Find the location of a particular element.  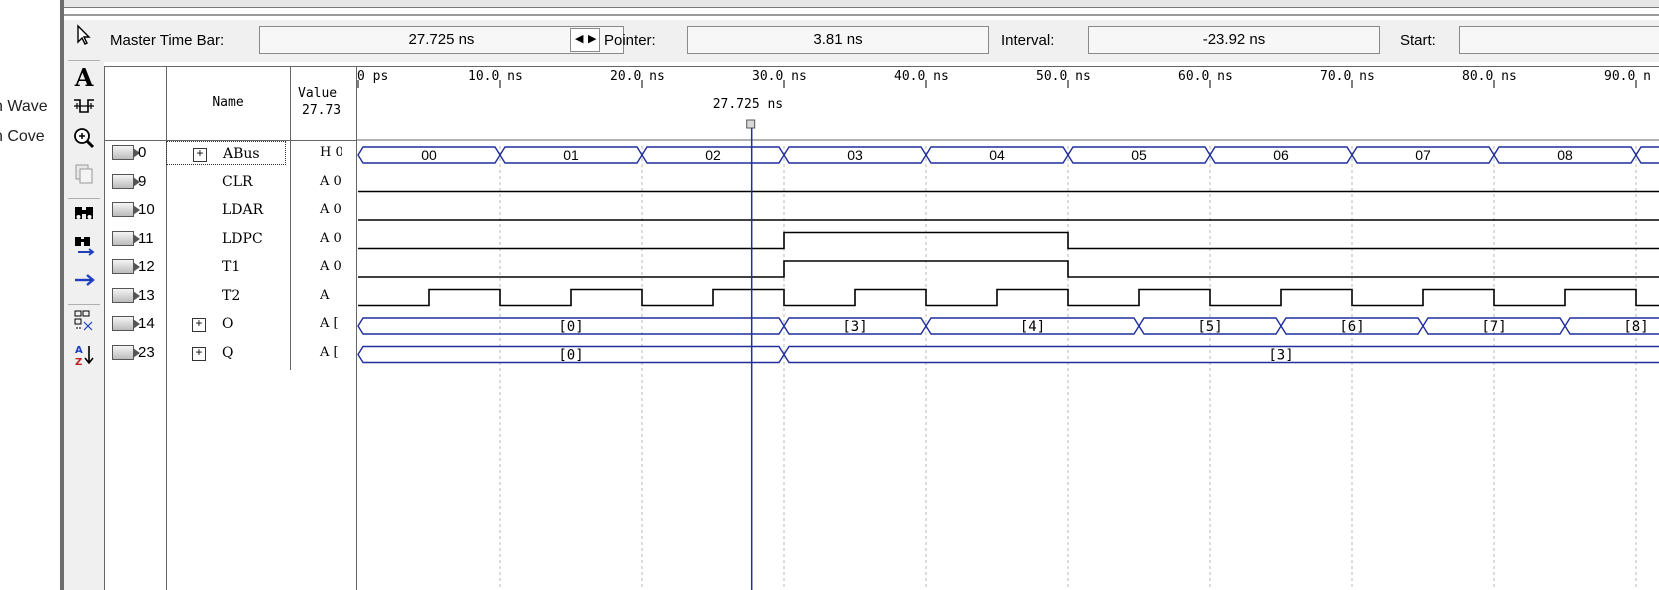

time-tick-label: 30.0 ns is located at coordinates (779, 76).